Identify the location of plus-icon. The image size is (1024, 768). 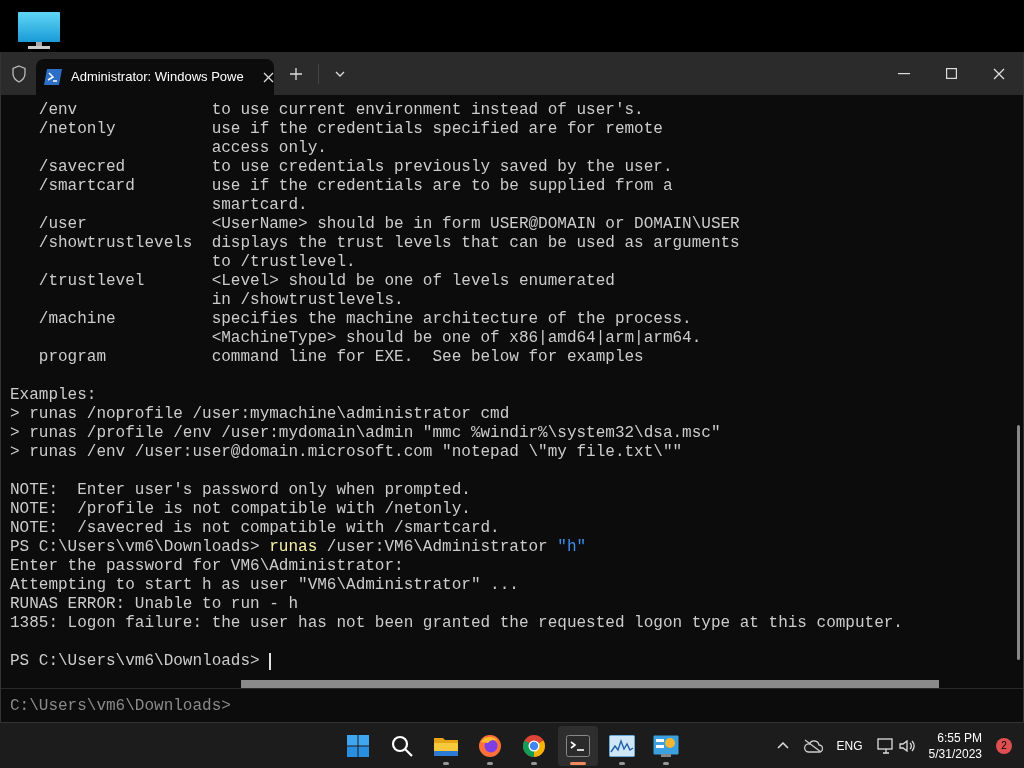
(296, 73).